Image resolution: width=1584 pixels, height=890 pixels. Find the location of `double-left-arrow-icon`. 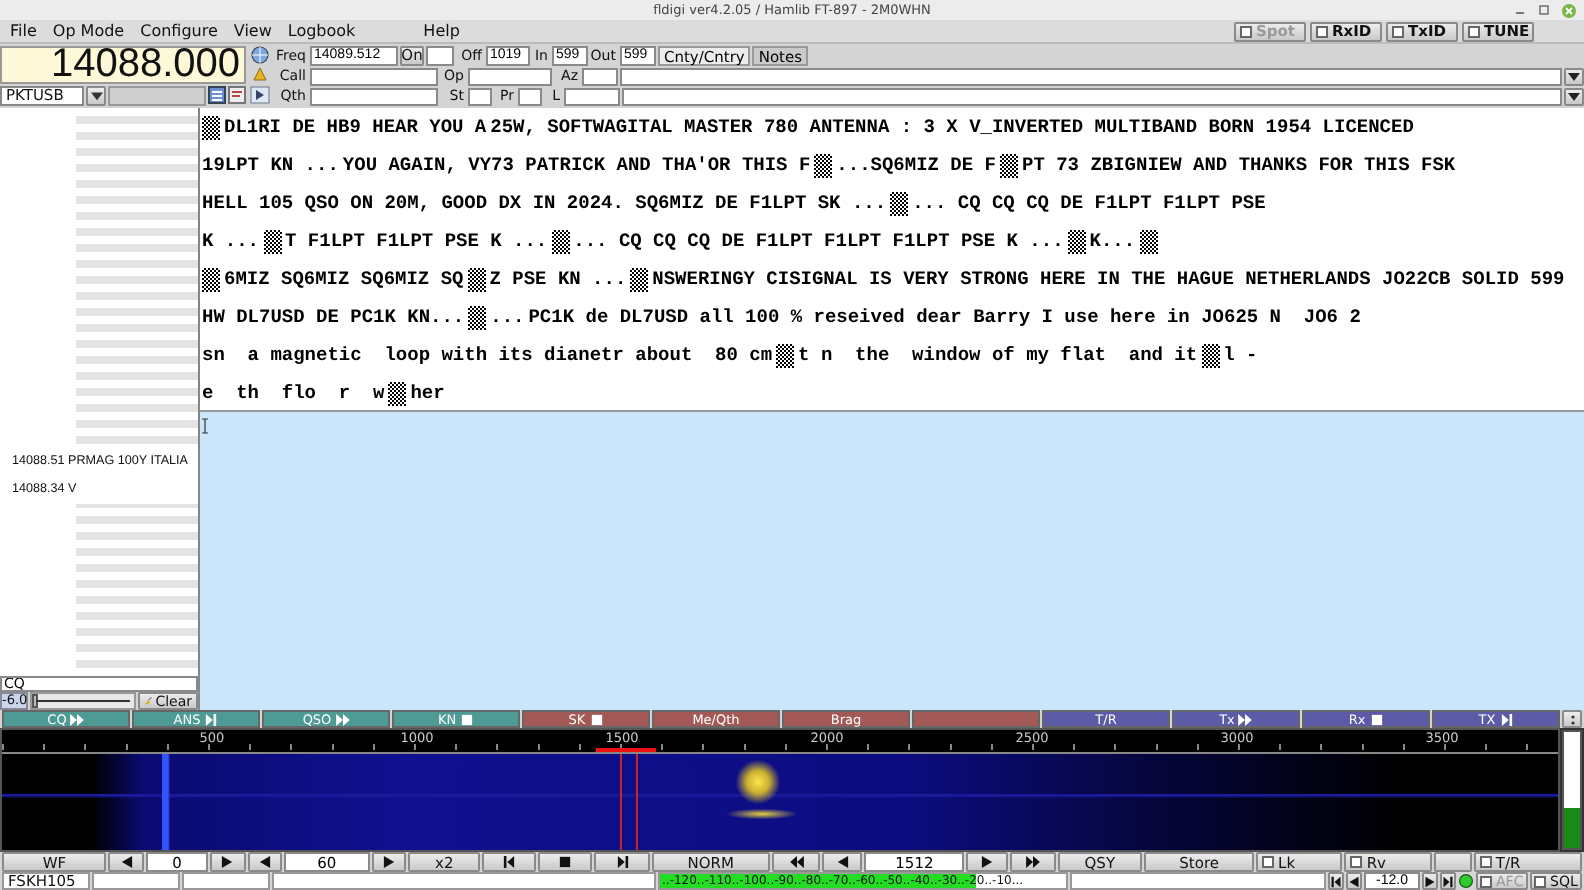

double-left-arrow-icon is located at coordinates (796, 862).